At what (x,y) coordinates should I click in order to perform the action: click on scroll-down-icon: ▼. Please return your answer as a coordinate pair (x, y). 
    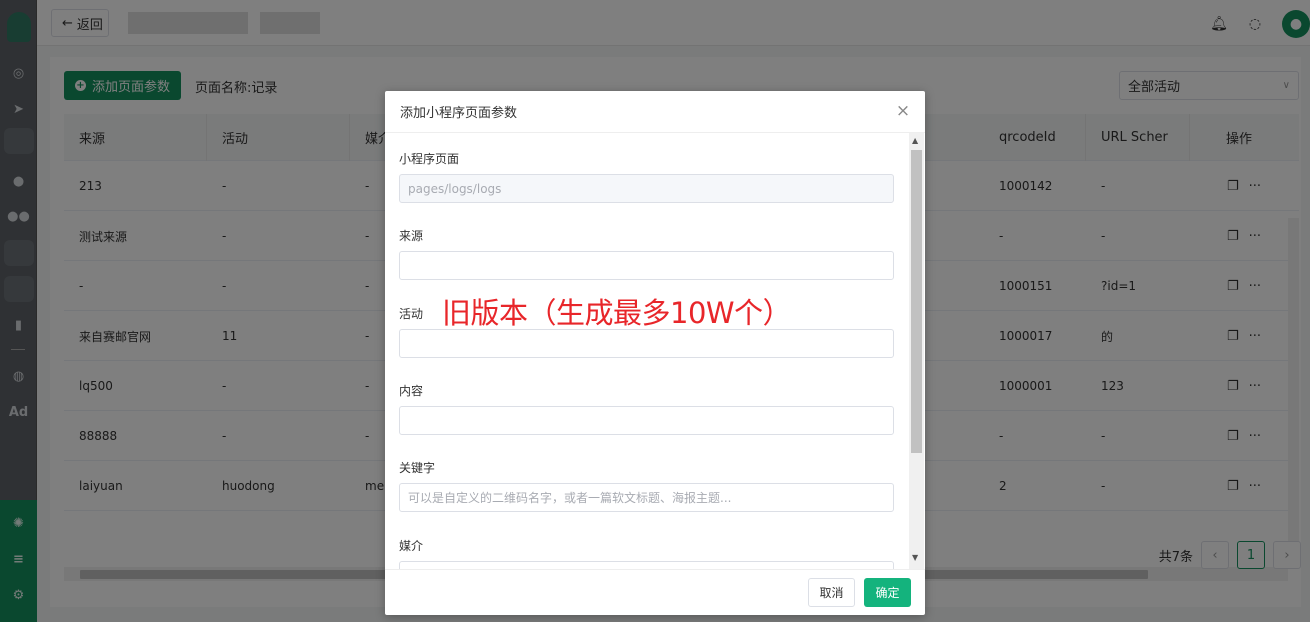
    Looking at the image, I should click on (915, 557).